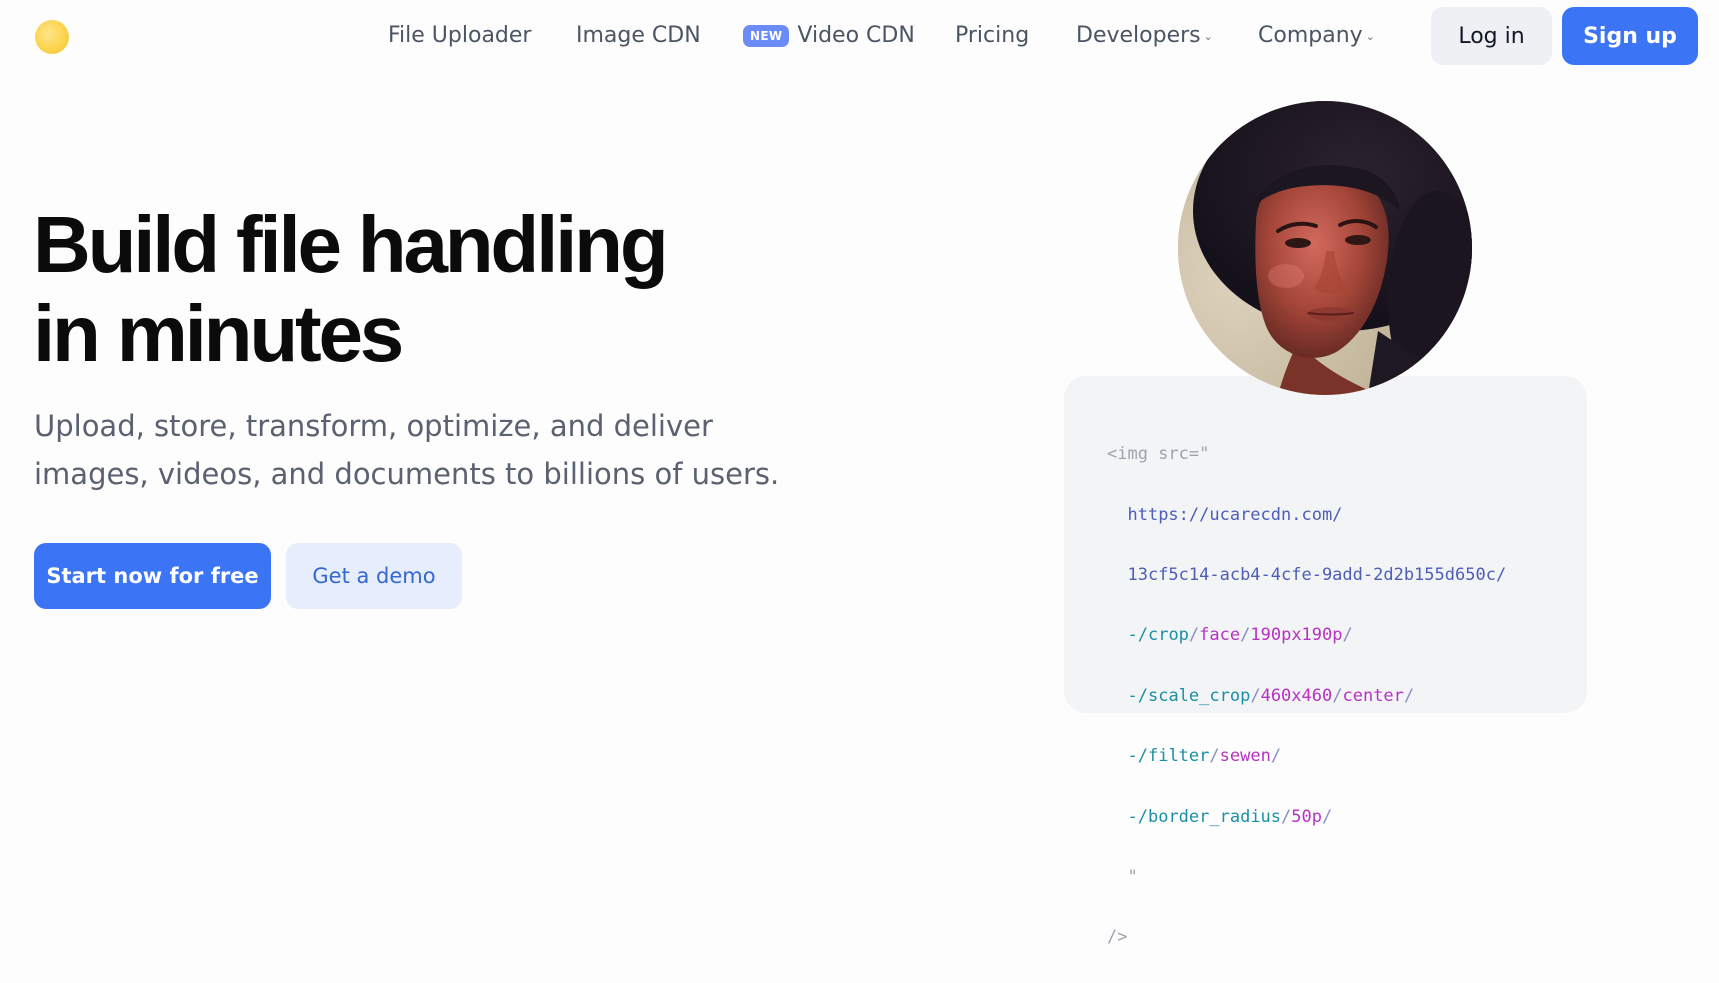 The width and height of the screenshot is (1719, 983). What do you see at coordinates (218, 333) in the screenshot?
I see `hero-title-line: in minutes` at bounding box center [218, 333].